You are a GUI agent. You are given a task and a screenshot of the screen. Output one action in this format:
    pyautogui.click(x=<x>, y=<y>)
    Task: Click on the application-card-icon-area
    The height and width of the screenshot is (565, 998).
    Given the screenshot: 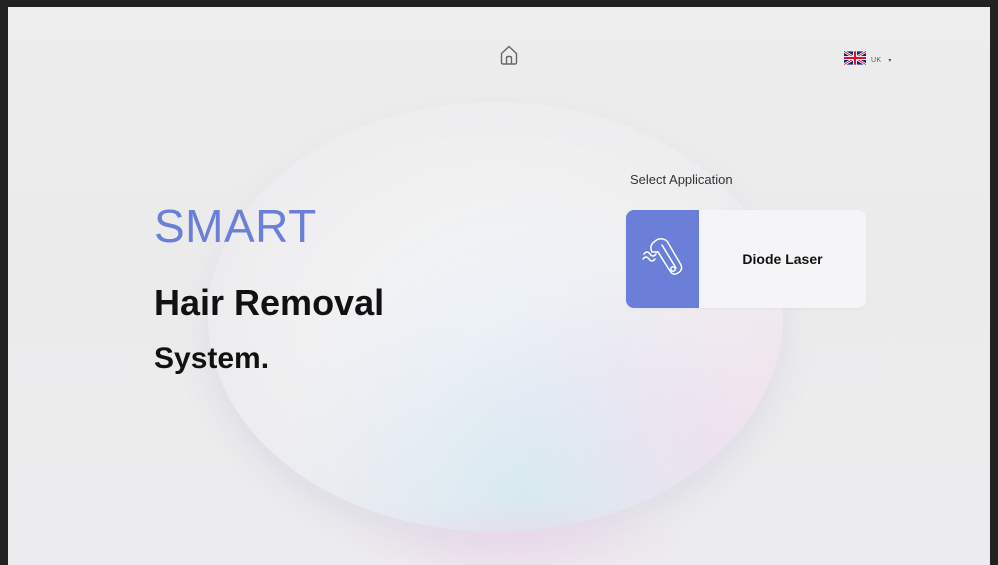 What is the action you would take?
    pyautogui.click(x=662, y=259)
    